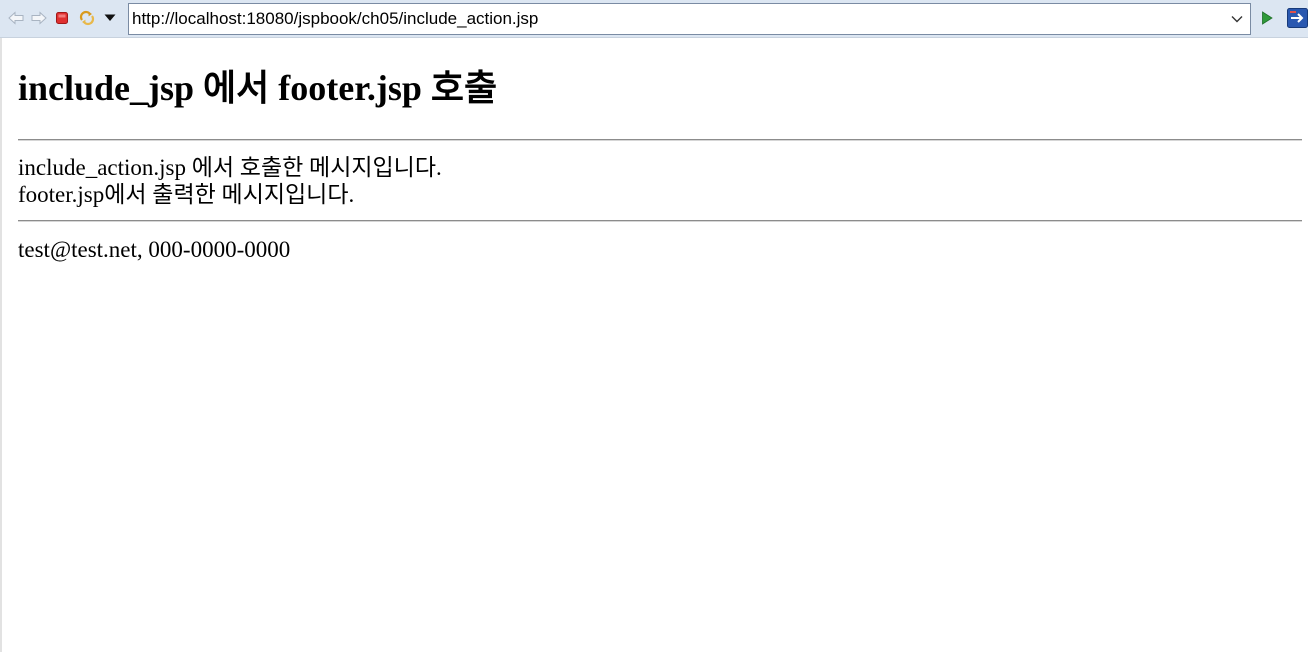 This screenshot has height=652, width=1308. Describe the element at coordinates (258, 88) in the screenshot. I see `page-title: include_jsp 에서 footer.jsp 호출` at that location.